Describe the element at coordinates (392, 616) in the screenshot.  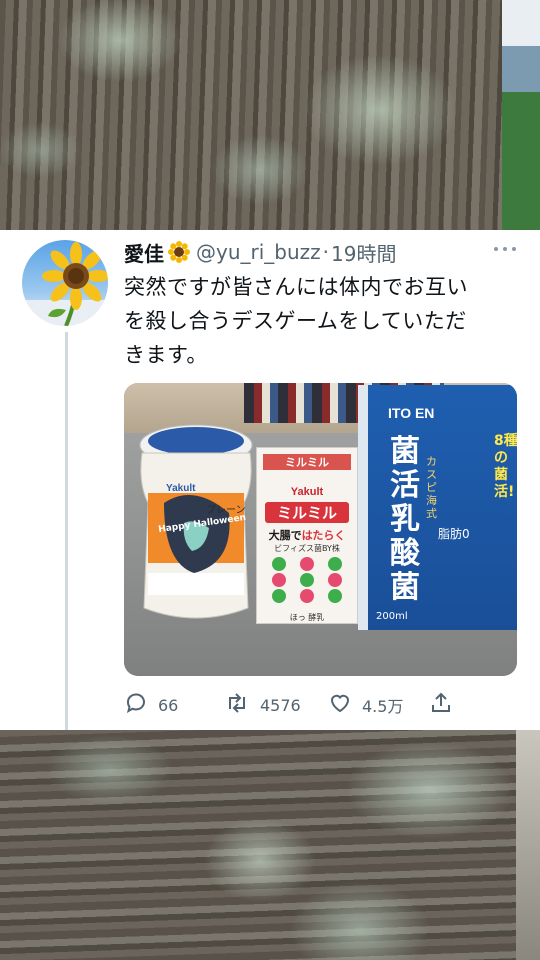
I see `itoen-volume: 200ml` at that location.